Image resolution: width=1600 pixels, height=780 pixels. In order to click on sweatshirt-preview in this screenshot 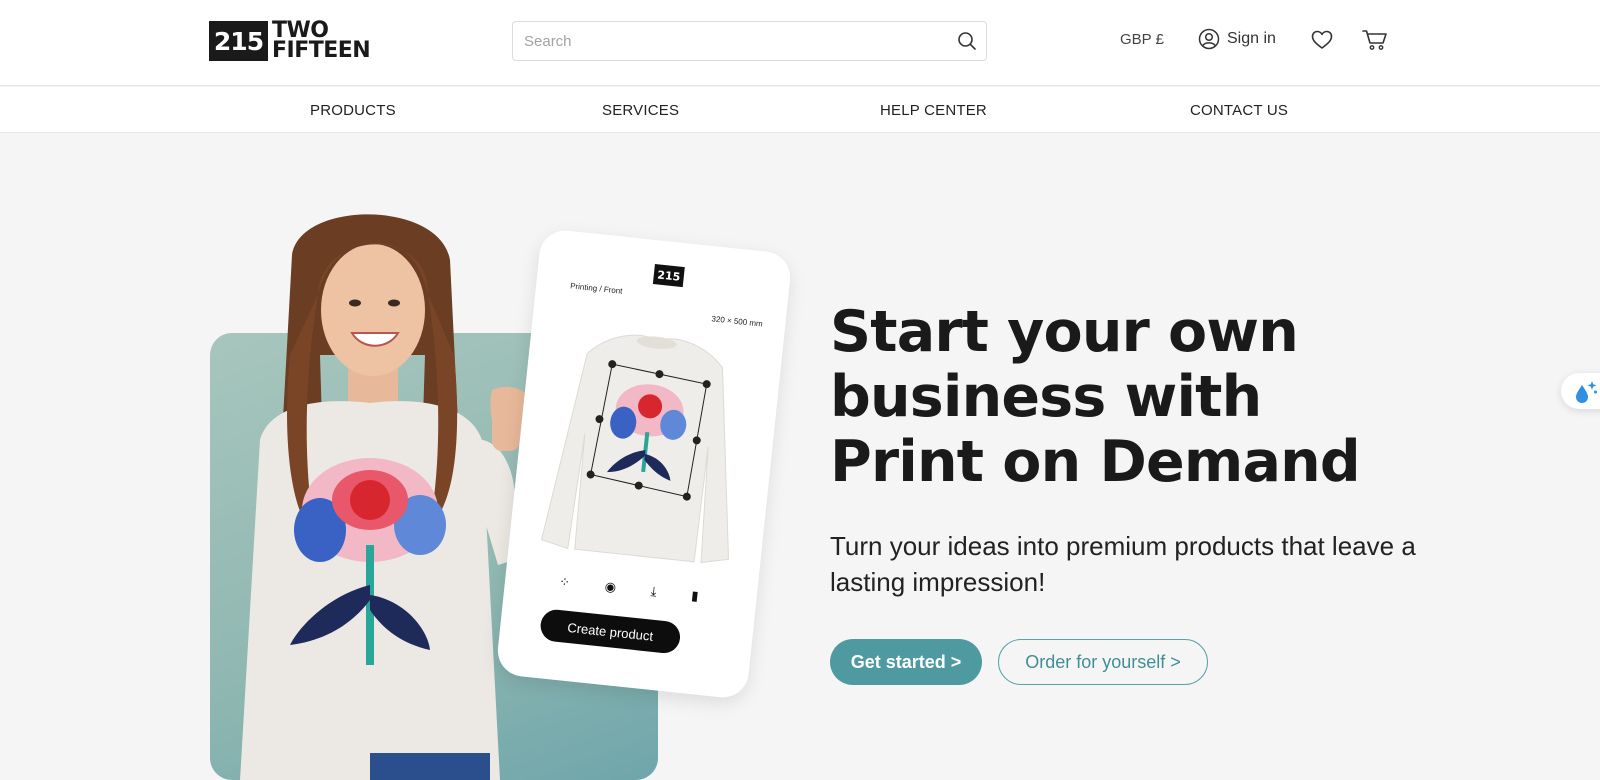, I will do `click(635, 449)`.